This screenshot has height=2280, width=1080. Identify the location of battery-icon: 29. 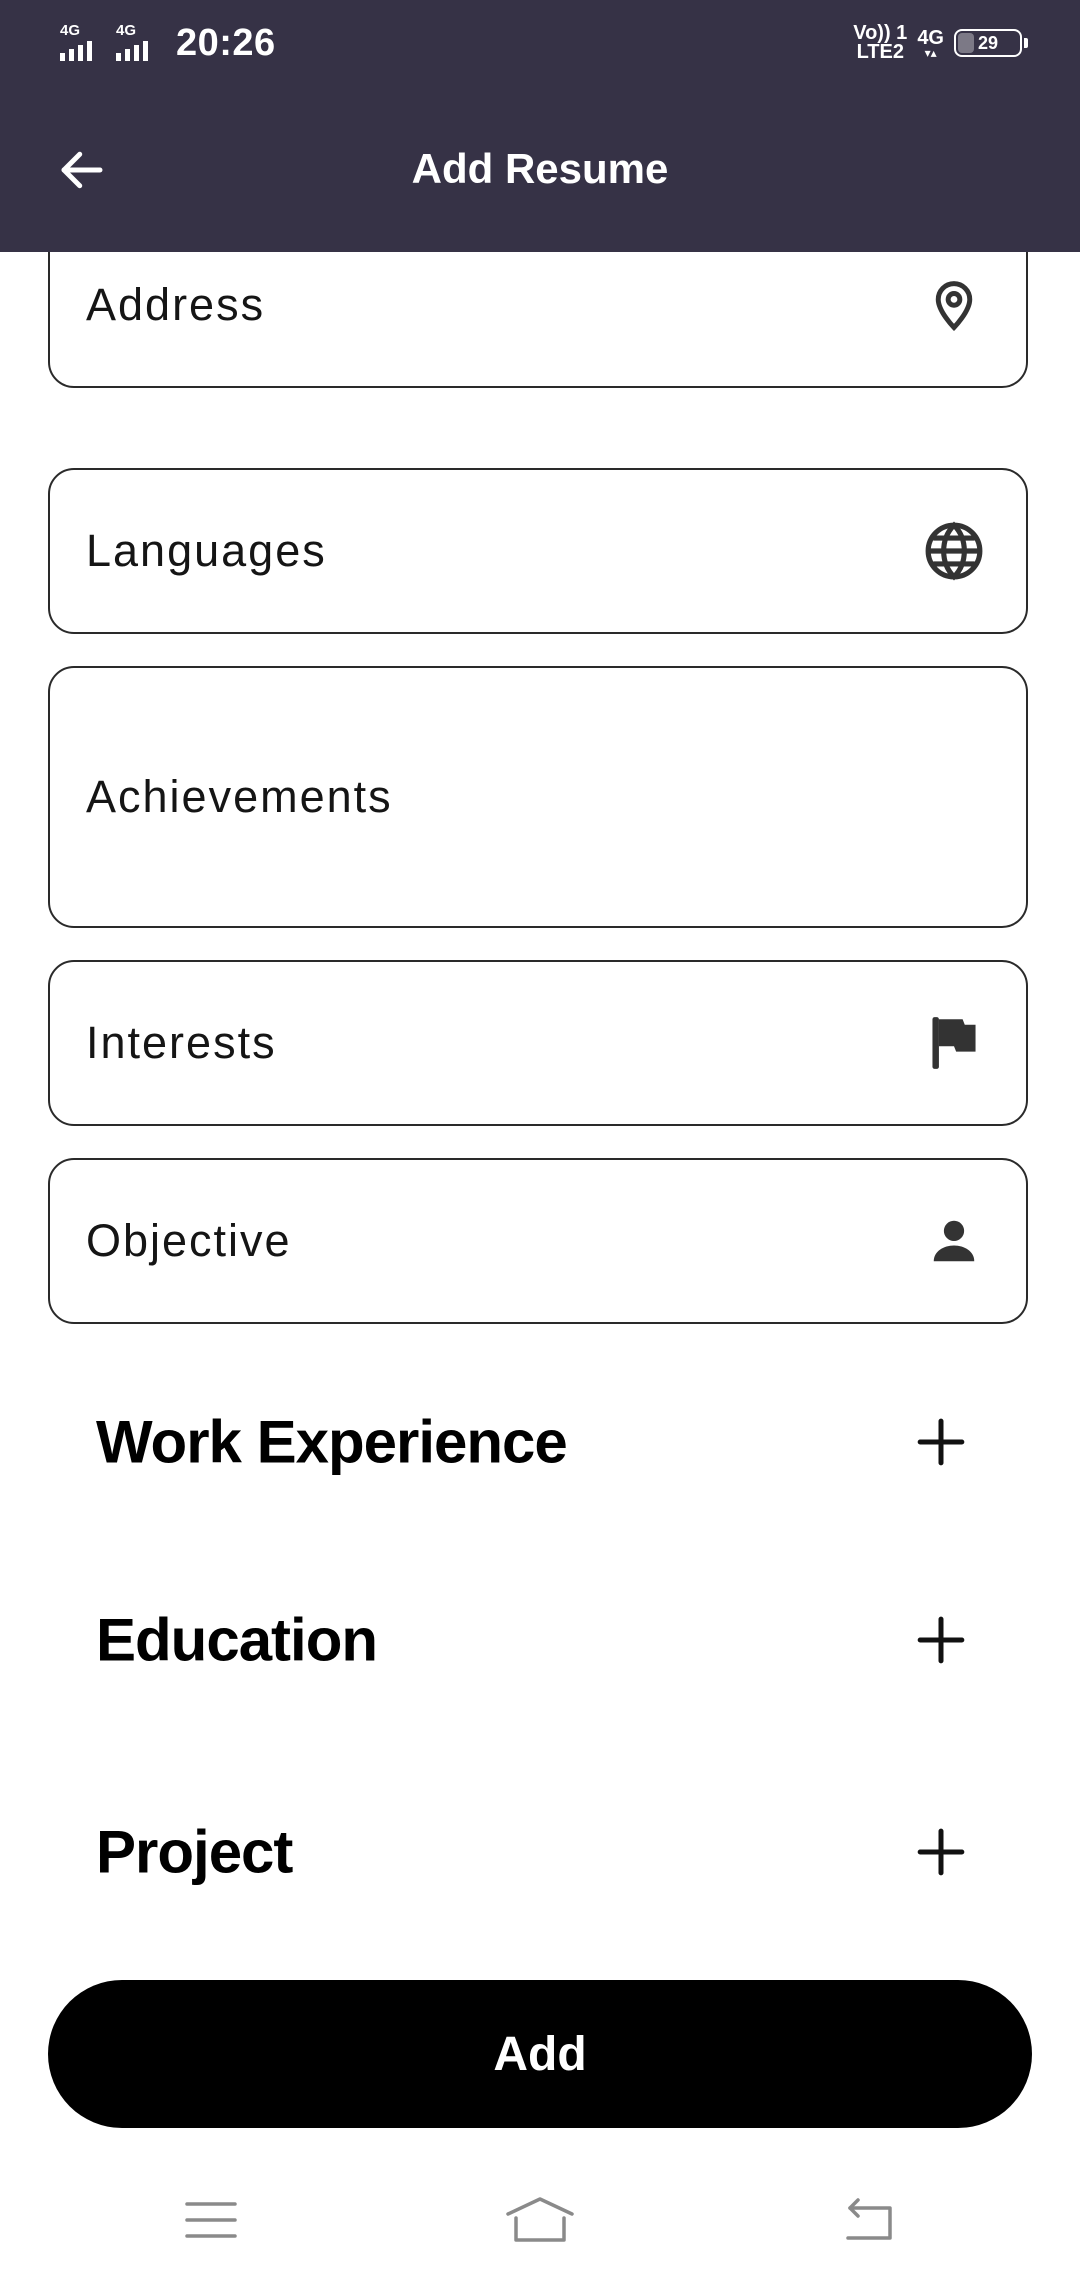
(991, 43).